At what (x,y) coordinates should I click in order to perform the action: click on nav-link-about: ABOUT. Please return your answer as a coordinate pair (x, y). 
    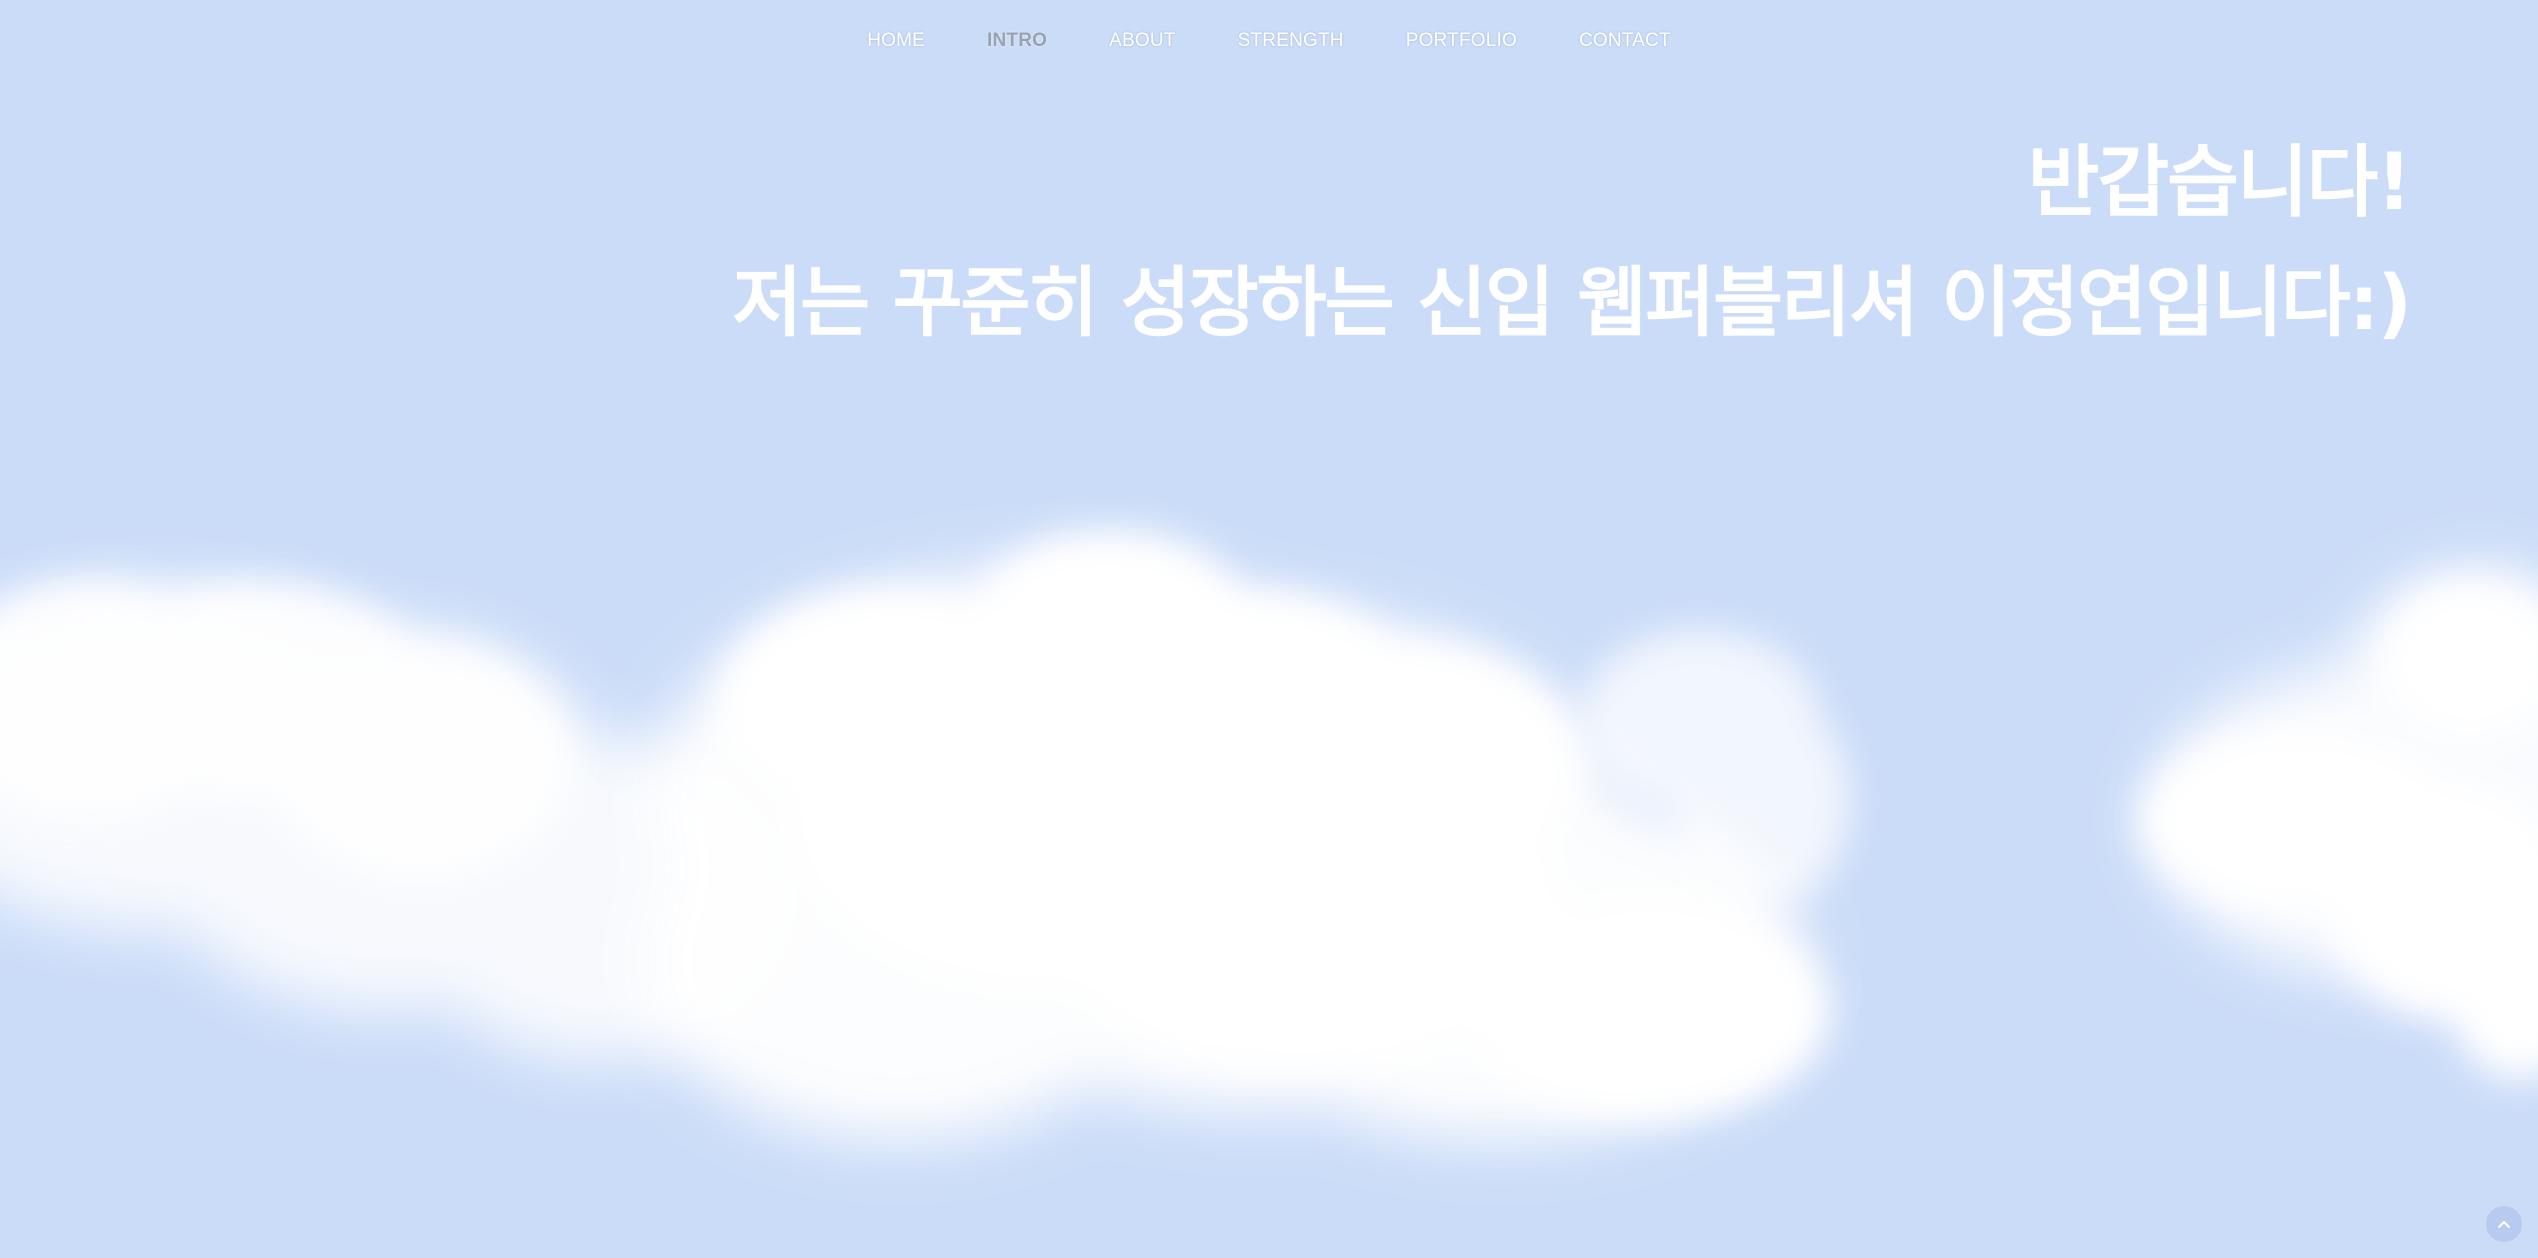
    Looking at the image, I should click on (1142, 40).